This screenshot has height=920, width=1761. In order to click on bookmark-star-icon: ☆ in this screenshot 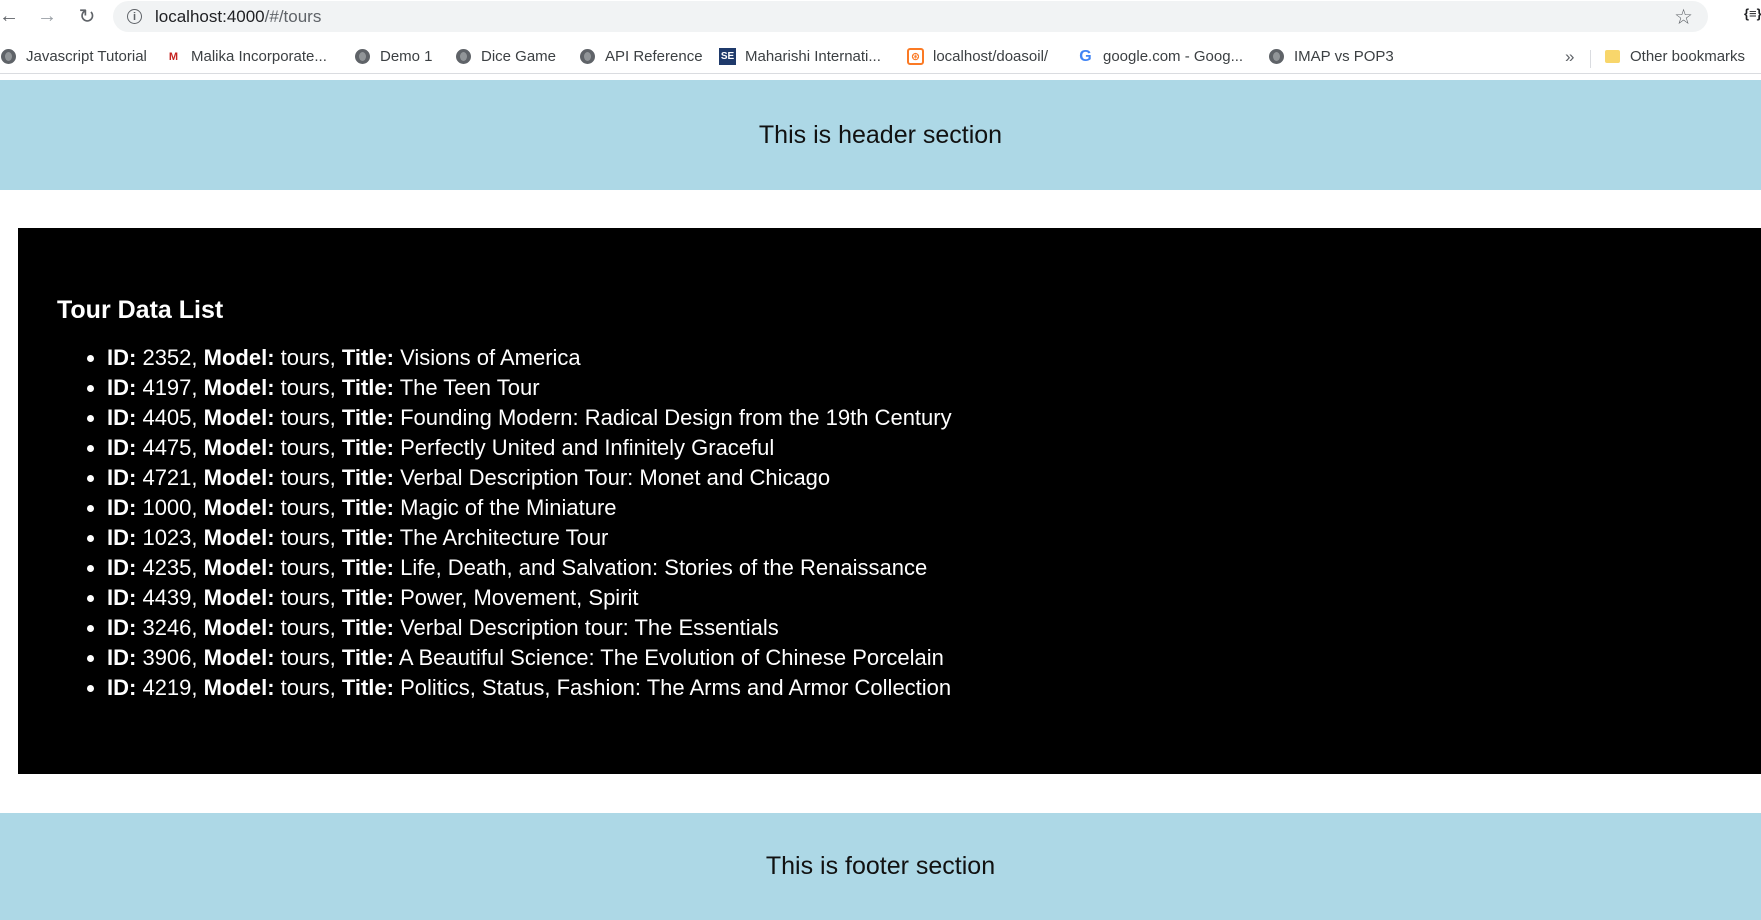, I will do `click(1683, 17)`.